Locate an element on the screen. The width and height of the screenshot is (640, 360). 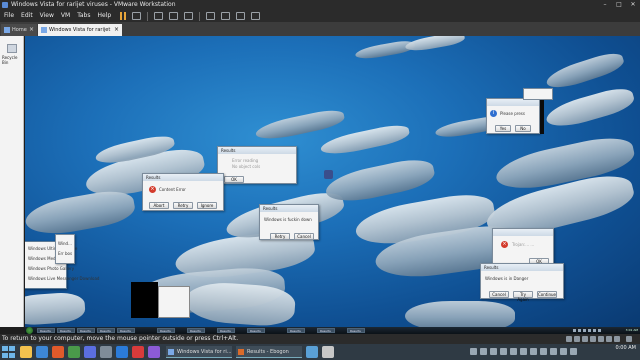
revert-snapshot-icon is located at coordinates (174, 16).